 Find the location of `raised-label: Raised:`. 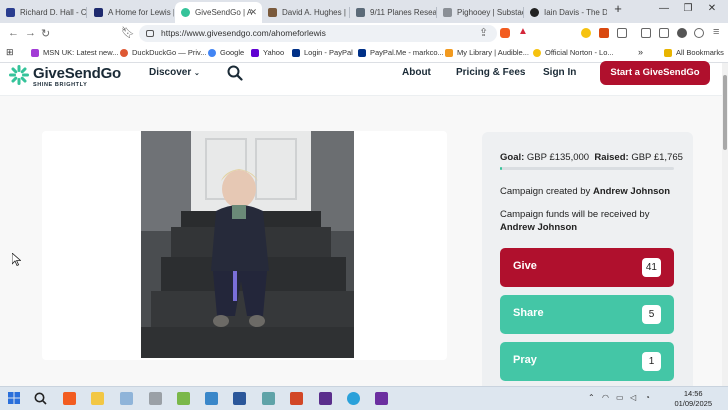

raised-label: Raised: is located at coordinates (611, 157).